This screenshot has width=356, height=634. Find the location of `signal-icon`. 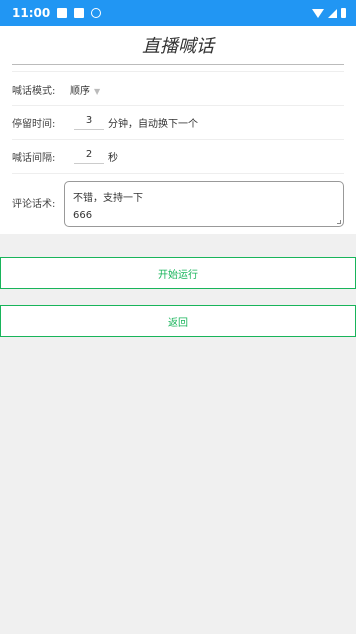

signal-icon is located at coordinates (332, 13).